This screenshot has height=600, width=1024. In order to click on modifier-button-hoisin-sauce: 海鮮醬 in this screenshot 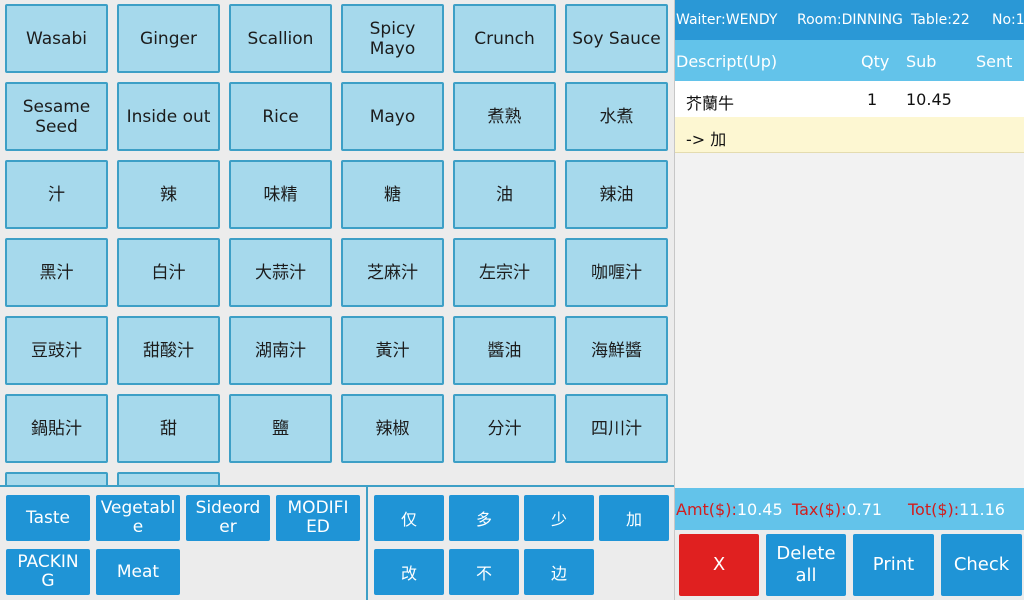, I will do `click(616, 350)`.